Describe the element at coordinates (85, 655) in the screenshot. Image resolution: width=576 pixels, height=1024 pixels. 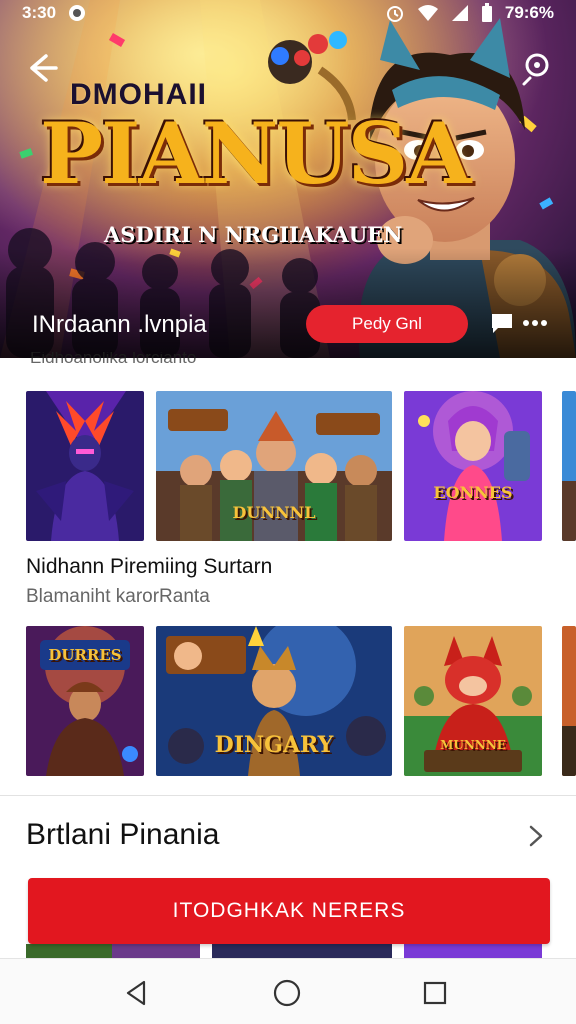
I see `game-card-caption: DURRES` at that location.